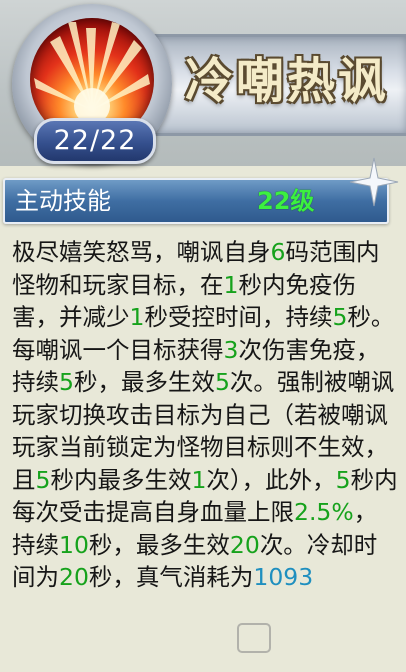 The width and height of the screenshot is (406, 672). Describe the element at coordinates (74, 544) in the screenshot. I see `description-value: 10` at that location.